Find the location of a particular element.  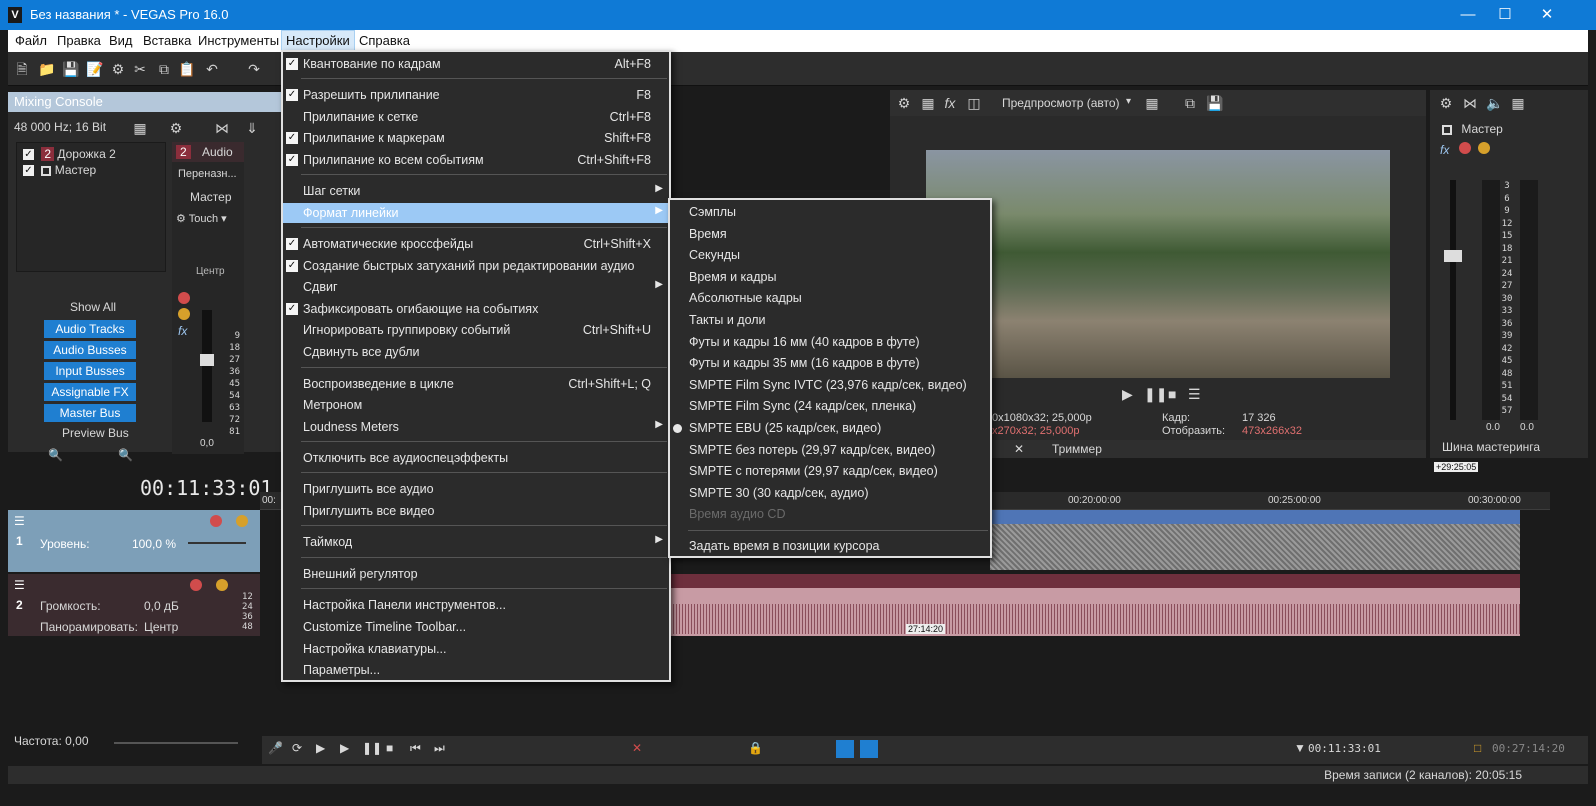

menu-edit: Правка is located at coordinates (79, 40).